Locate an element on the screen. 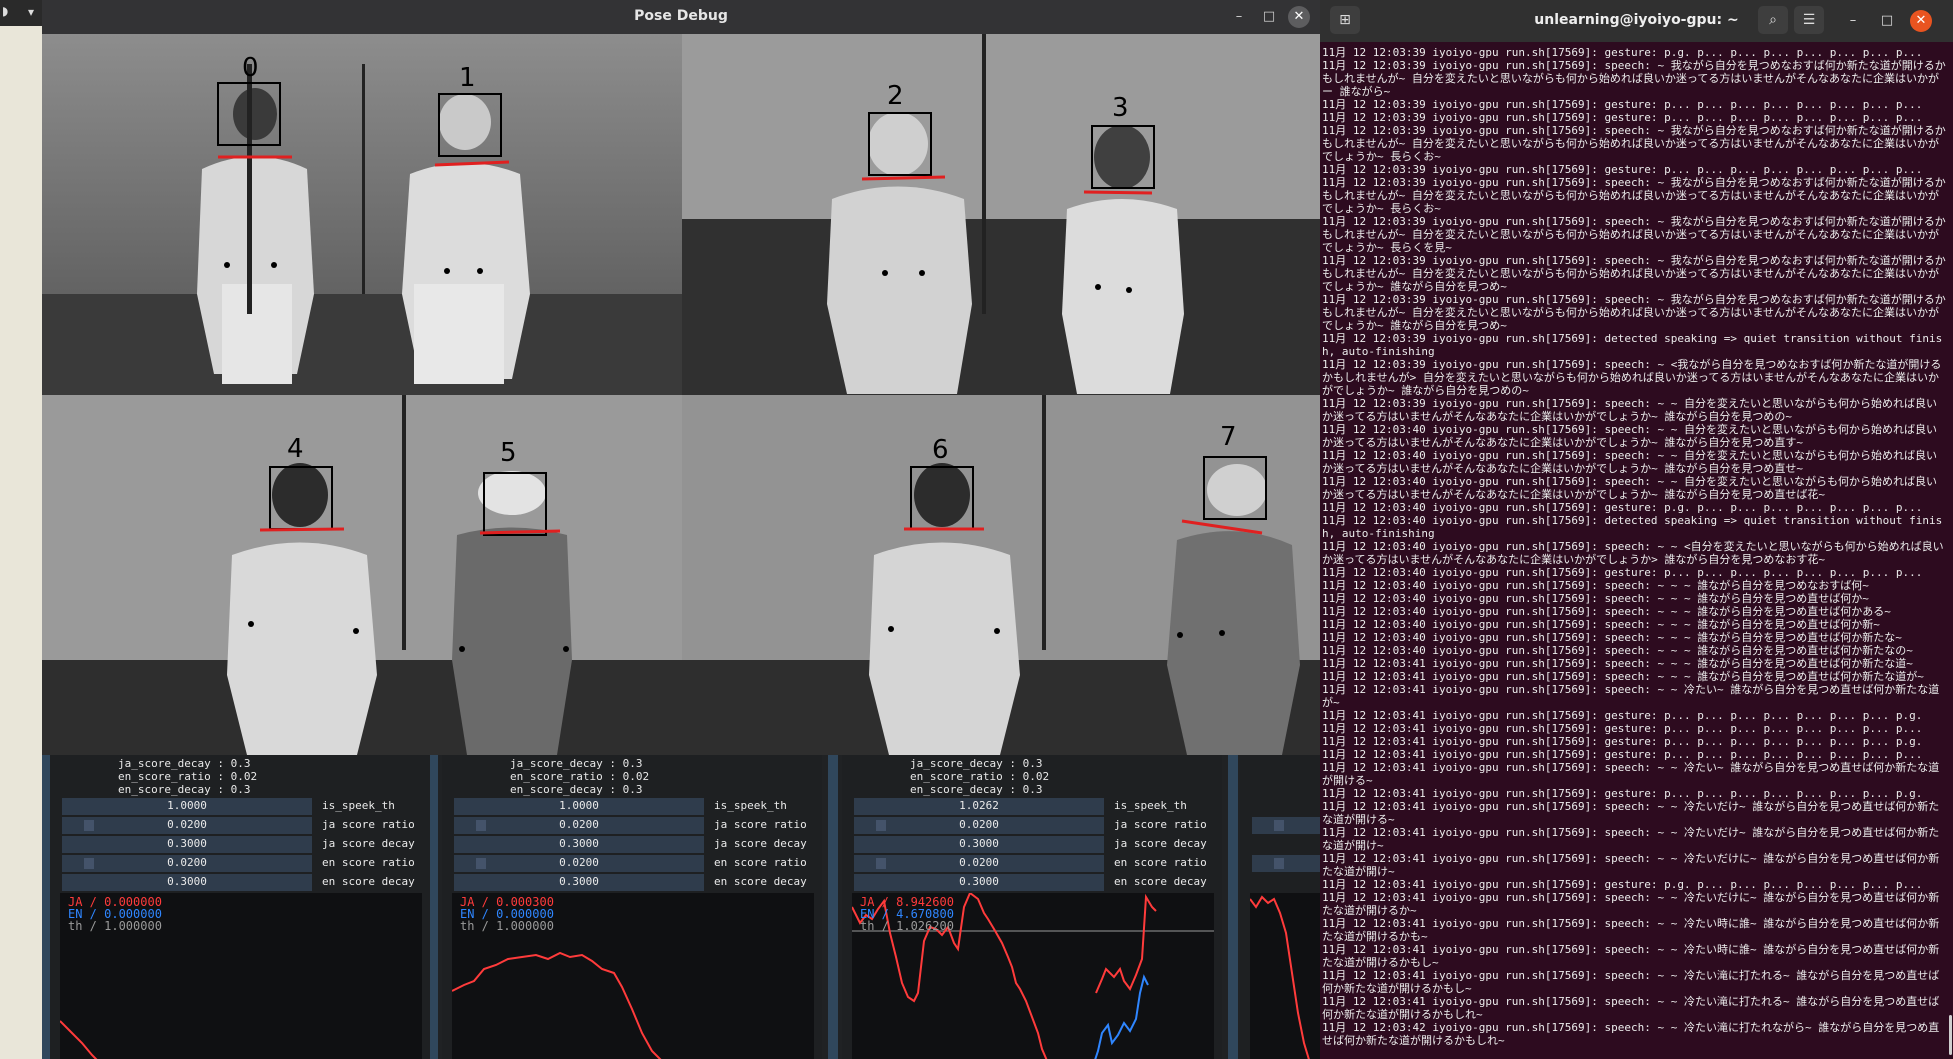  speech-stats-panel-3-partial is located at coordinates (1280, 907).